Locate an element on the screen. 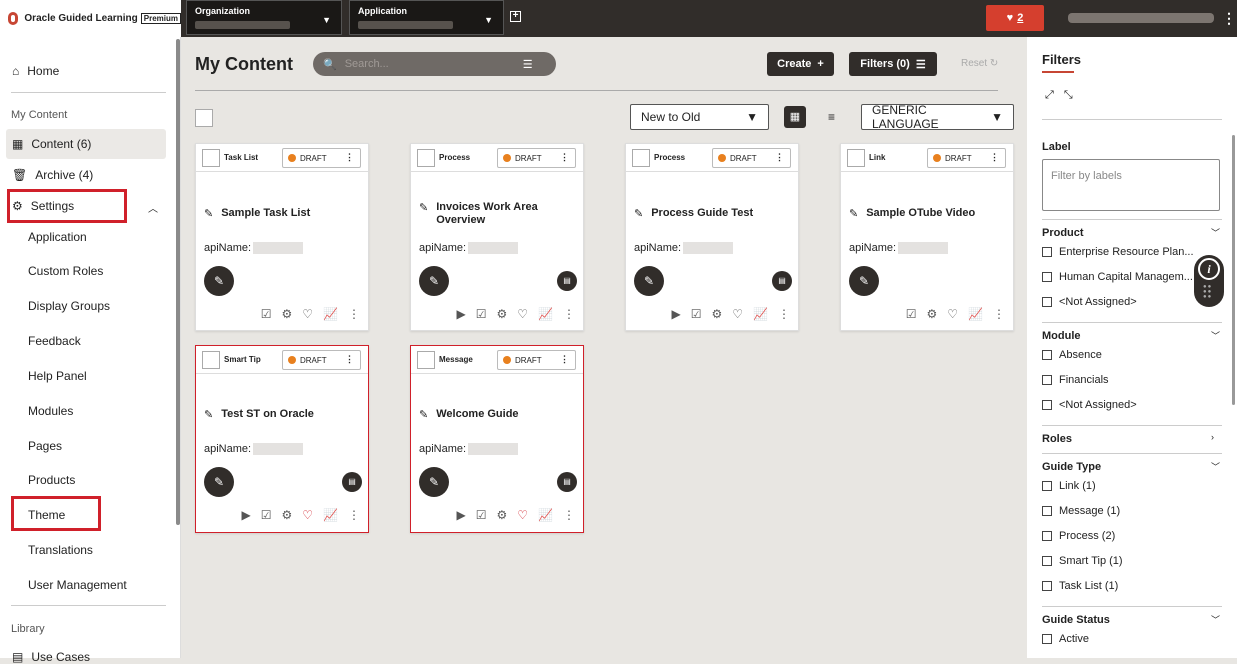  sidebar-item-modules: Modules is located at coordinates (50, 411).